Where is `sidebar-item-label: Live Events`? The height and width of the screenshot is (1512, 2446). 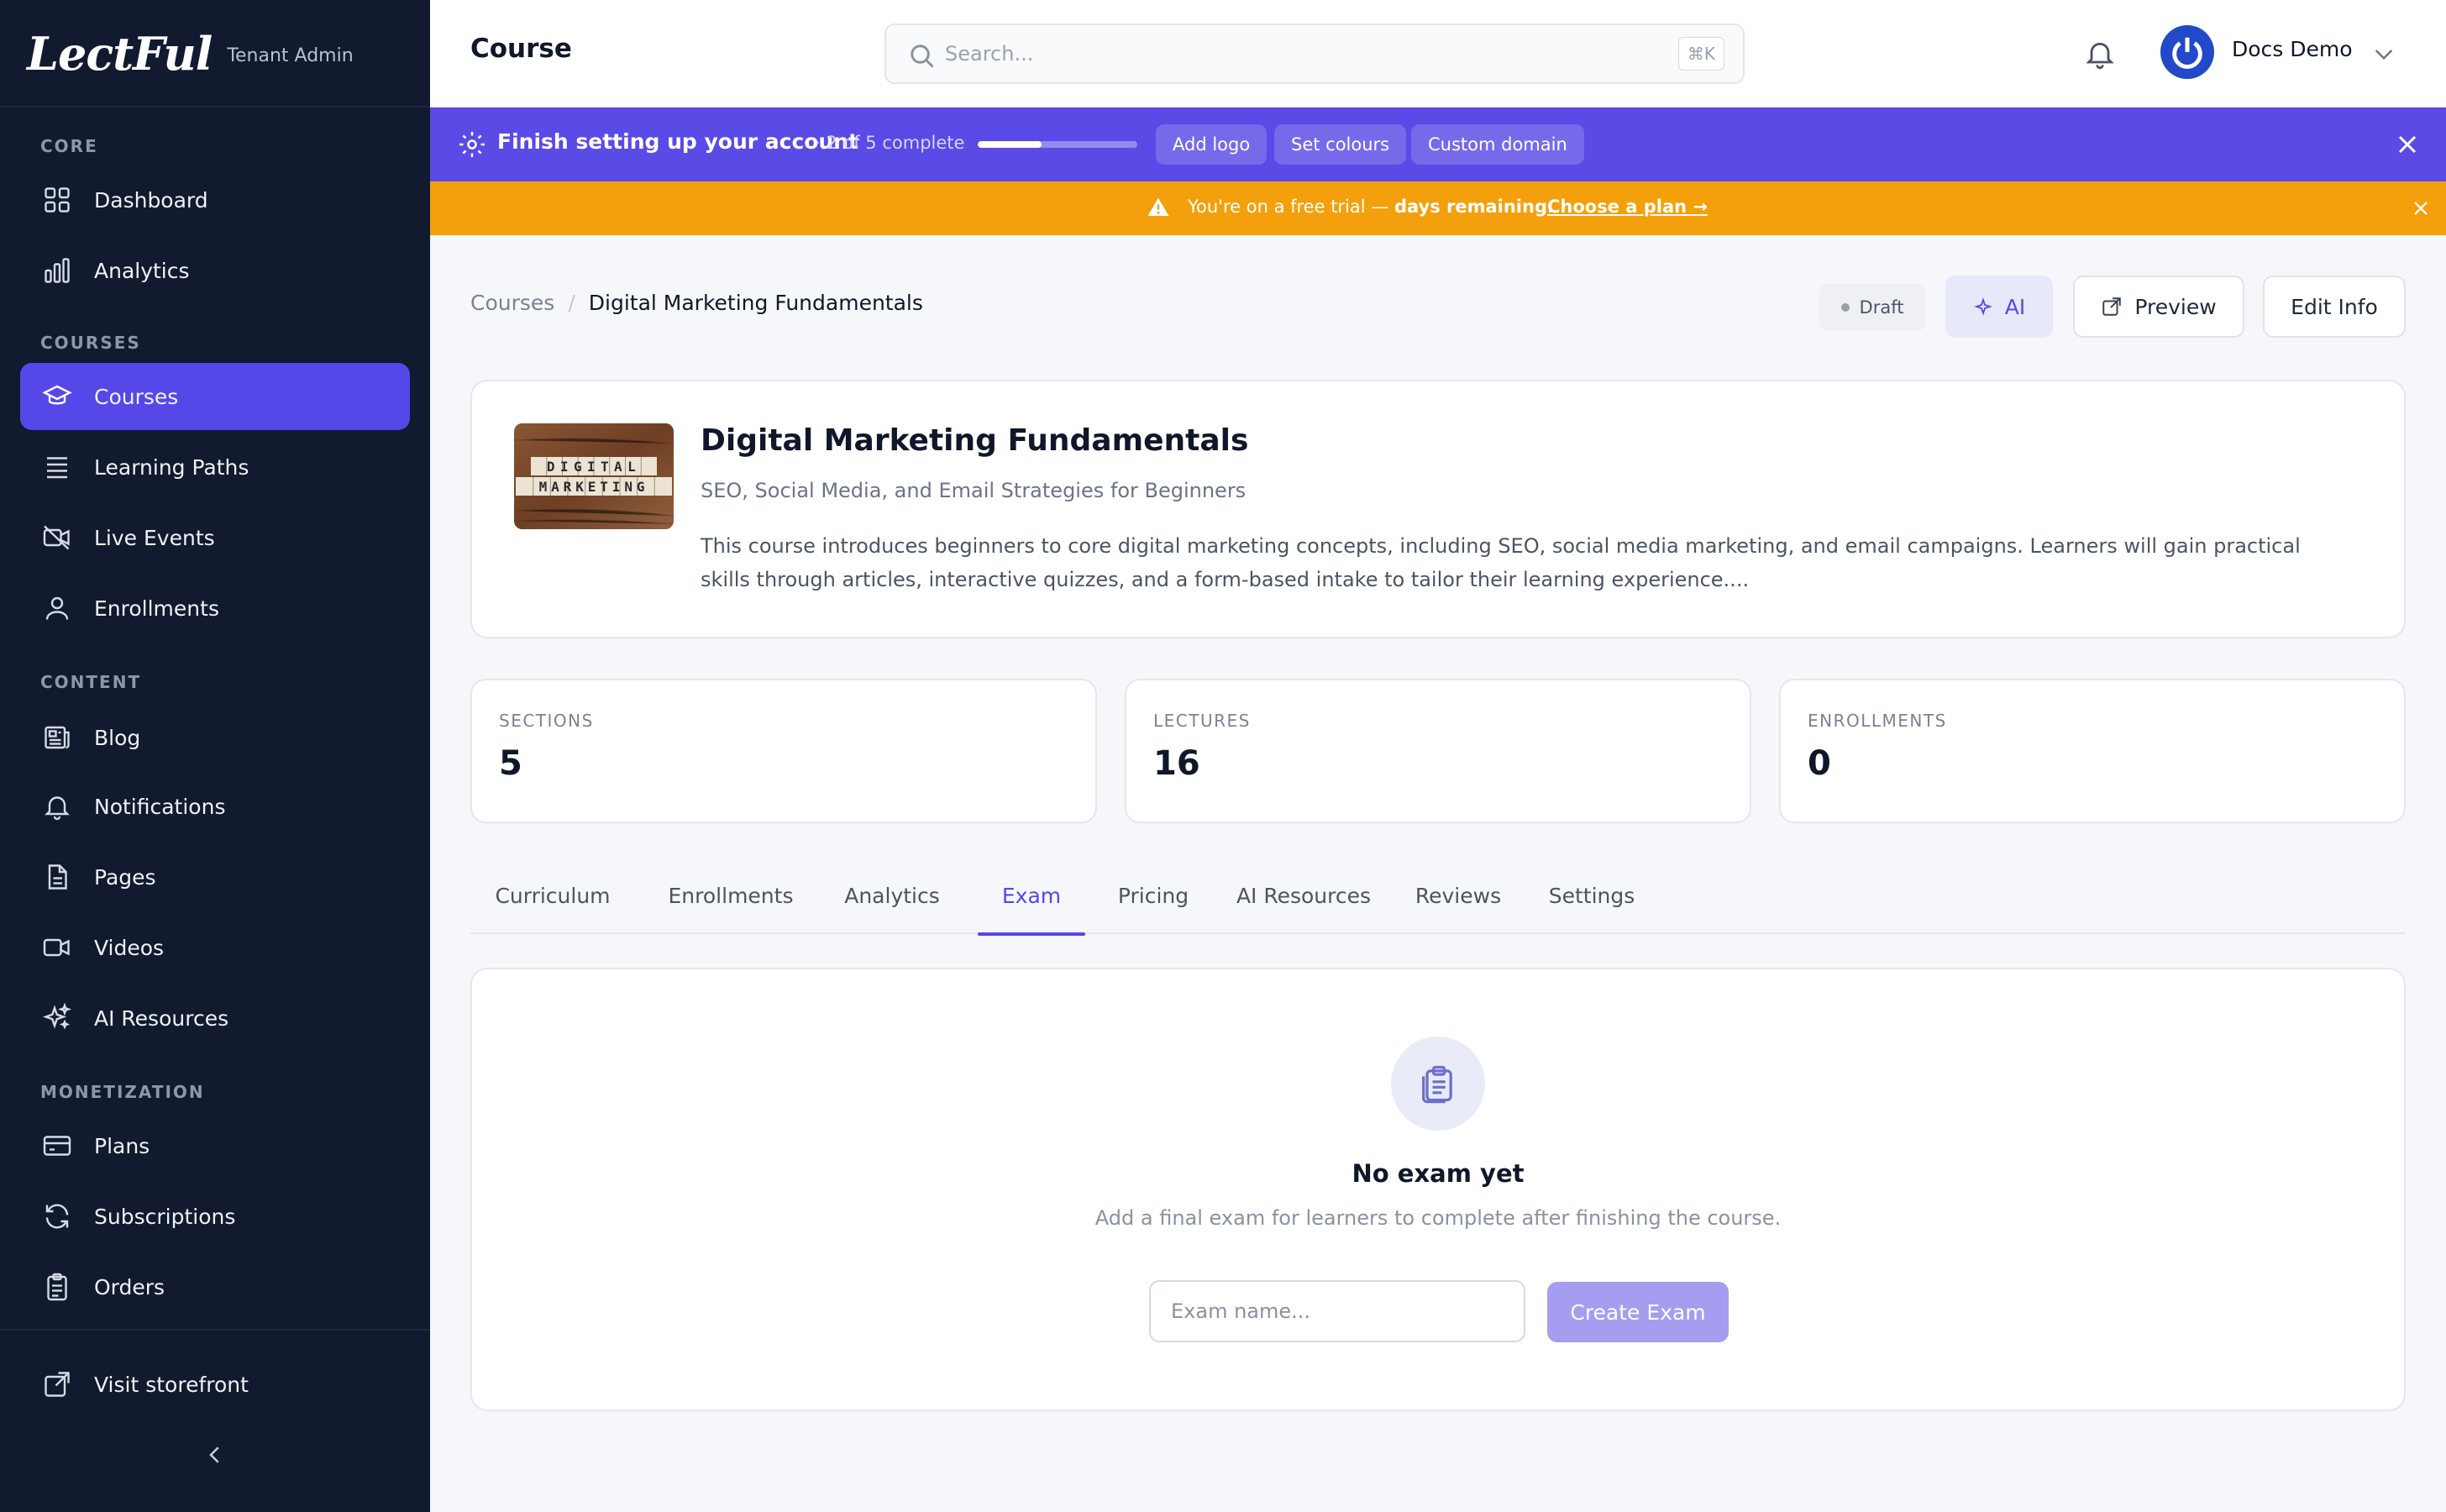
sidebar-item-label: Live Events is located at coordinates (154, 537).